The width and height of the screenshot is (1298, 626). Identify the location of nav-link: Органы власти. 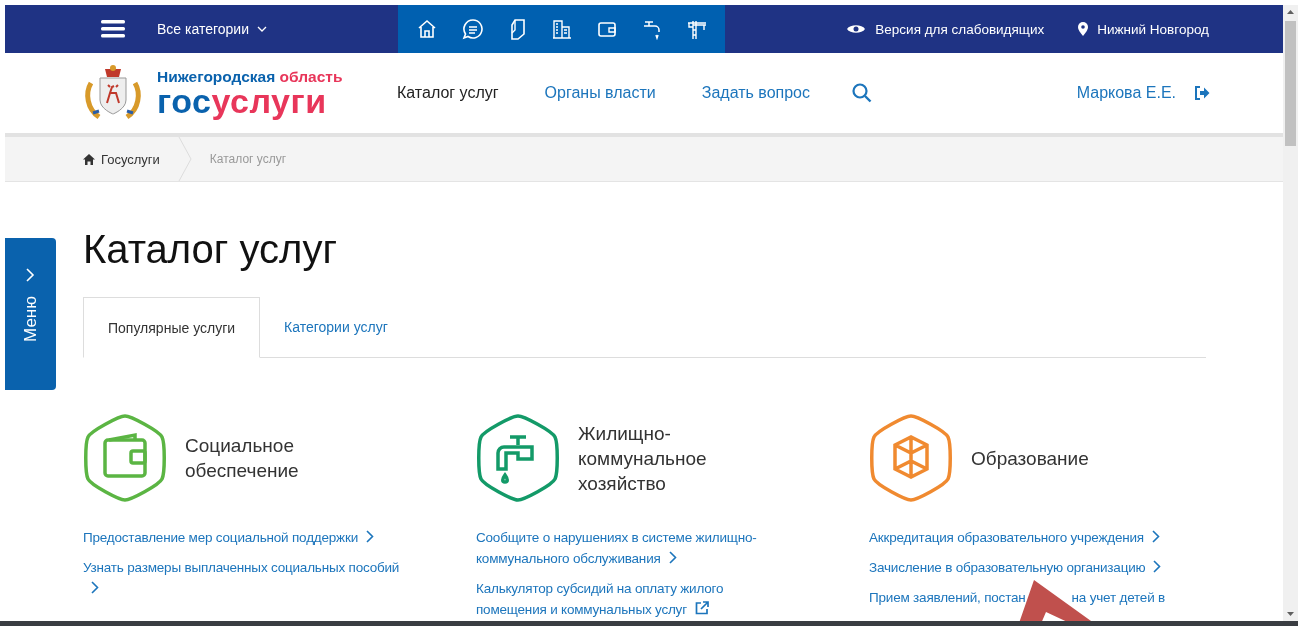
(600, 93).